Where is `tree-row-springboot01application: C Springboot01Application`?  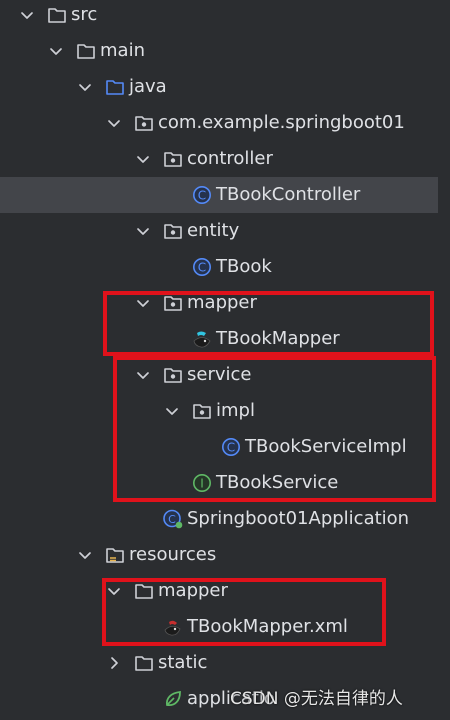
tree-row-springboot01application: C Springboot01Application is located at coordinates (225, 519).